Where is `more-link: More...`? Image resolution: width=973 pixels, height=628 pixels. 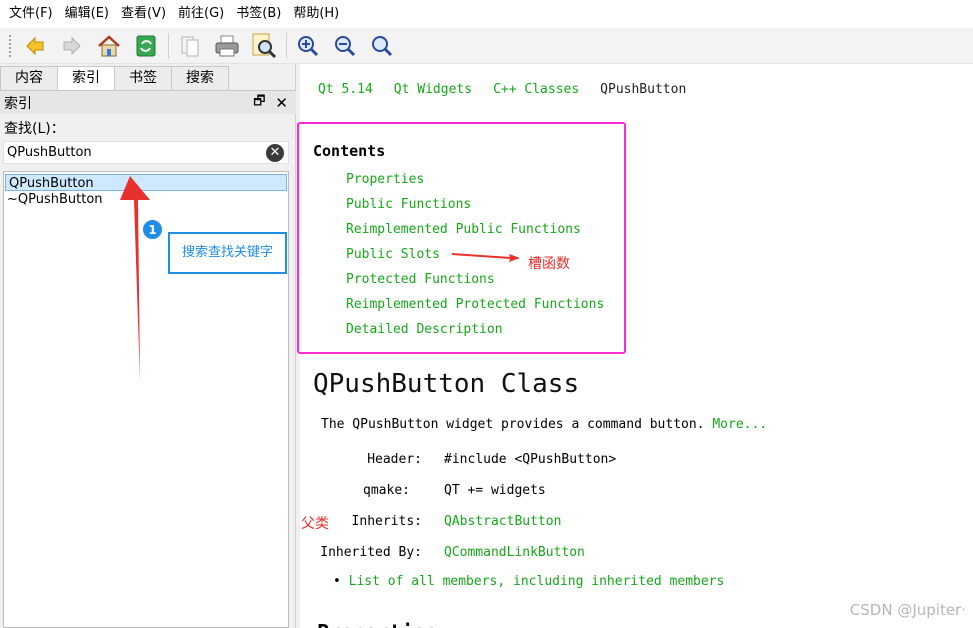
more-link: More... is located at coordinates (739, 424).